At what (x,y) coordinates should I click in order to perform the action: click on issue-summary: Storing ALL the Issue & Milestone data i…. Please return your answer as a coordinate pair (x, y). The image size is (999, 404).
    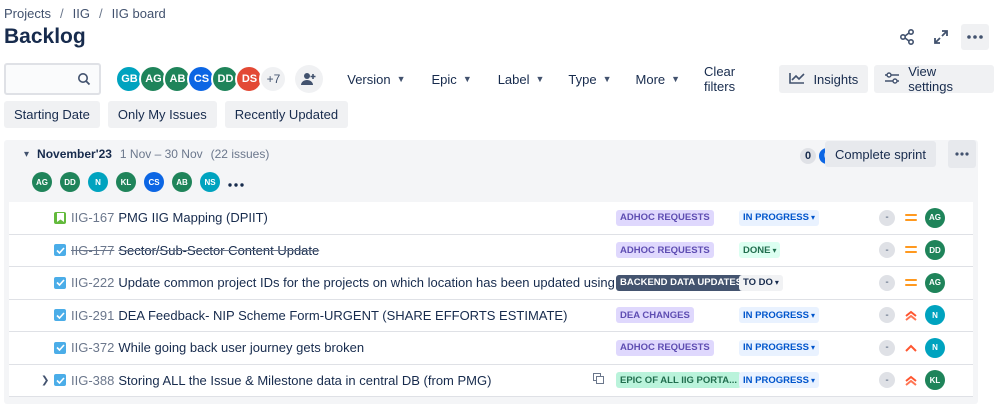
    Looking at the image, I should click on (304, 380).